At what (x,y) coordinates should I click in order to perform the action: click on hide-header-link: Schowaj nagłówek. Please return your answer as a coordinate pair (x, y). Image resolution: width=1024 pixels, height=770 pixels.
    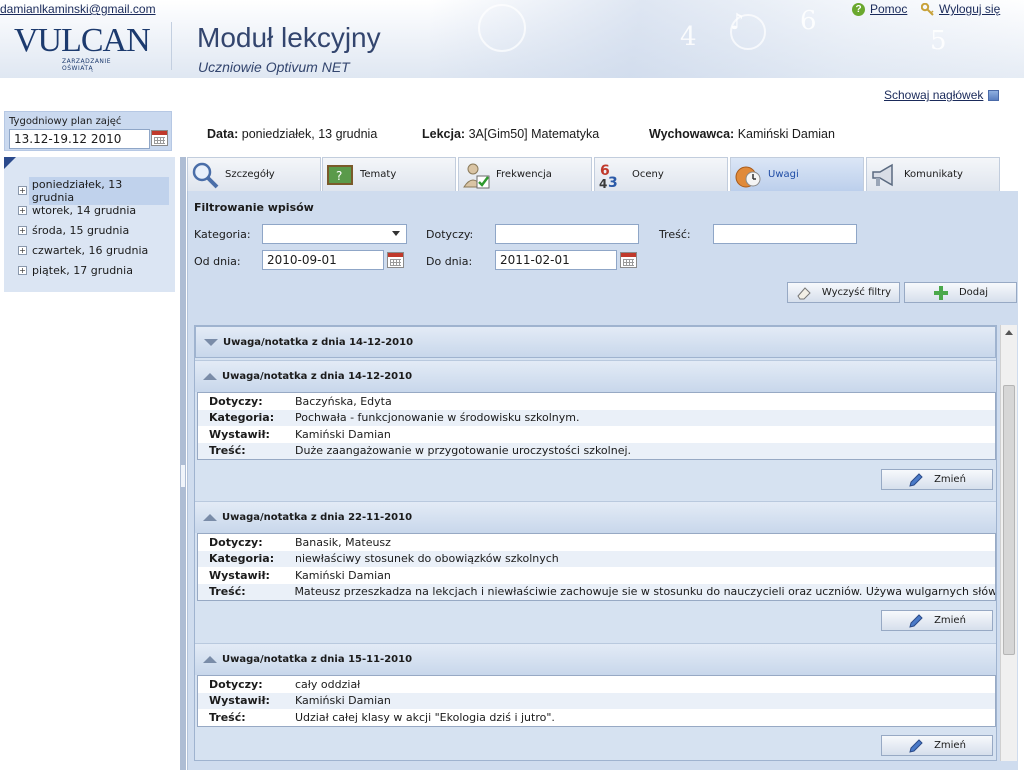
    Looking at the image, I should click on (942, 95).